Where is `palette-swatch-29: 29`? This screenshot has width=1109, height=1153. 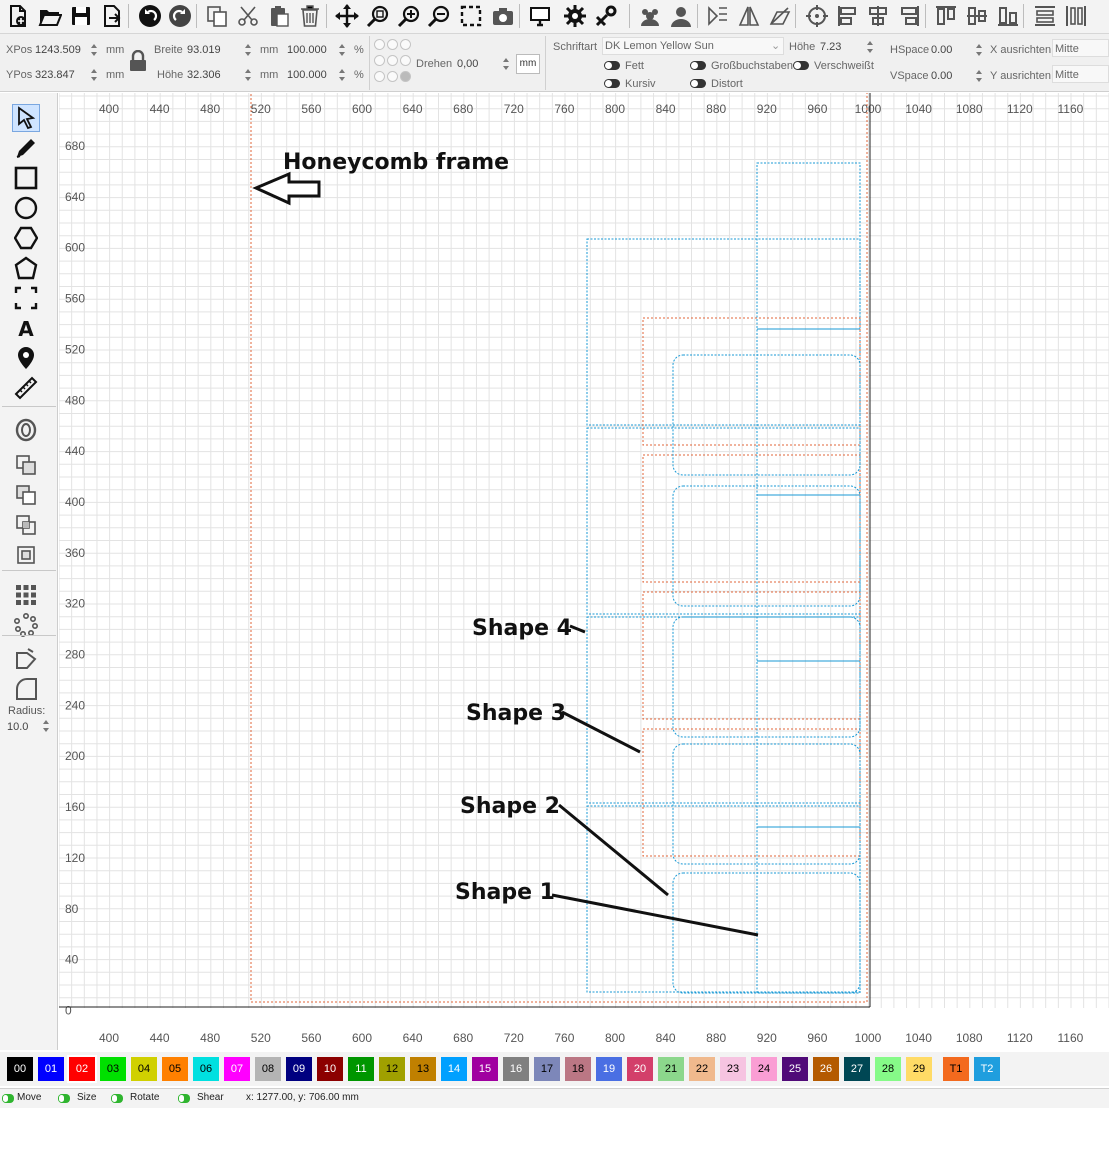 palette-swatch-29: 29 is located at coordinates (919, 1069).